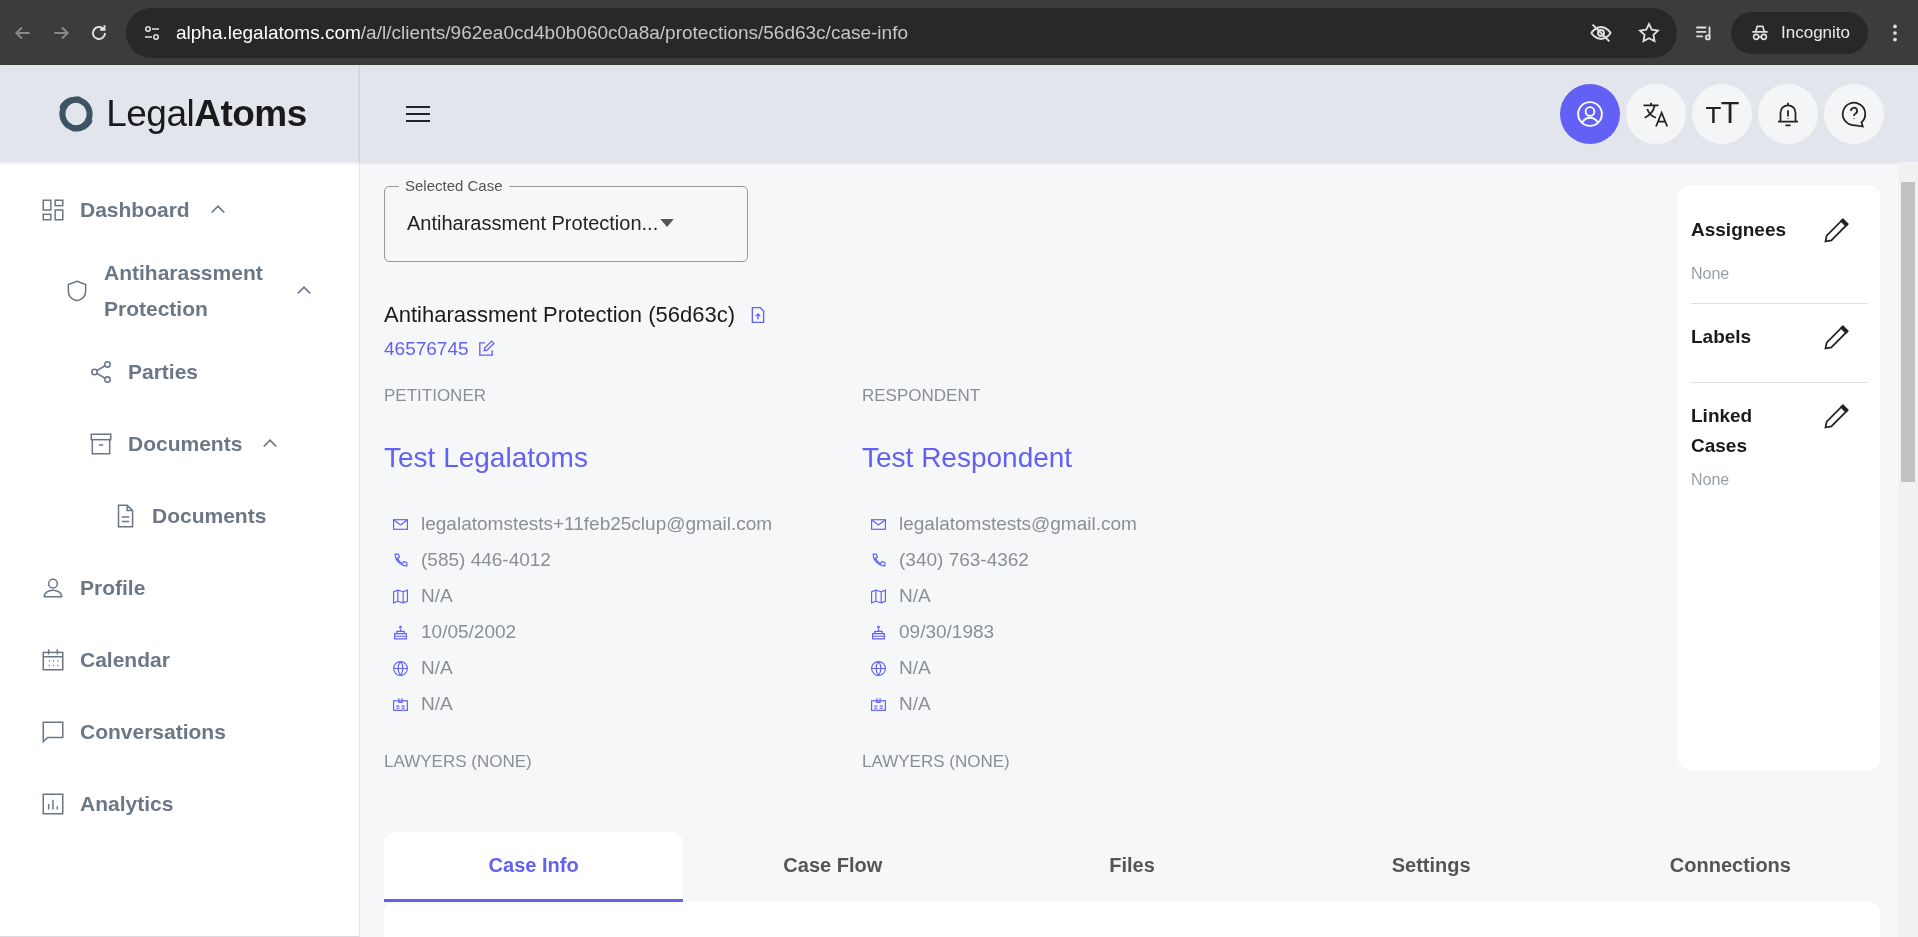 The width and height of the screenshot is (1918, 937). Describe the element at coordinates (1018, 524) in the screenshot. I see `contact-detail: legalatomstests@gmail.com` at that location.